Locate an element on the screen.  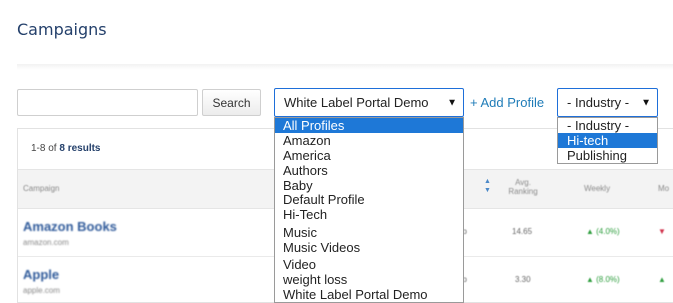
profile-option: Hi-Tech is located at coordinates (369, 214).